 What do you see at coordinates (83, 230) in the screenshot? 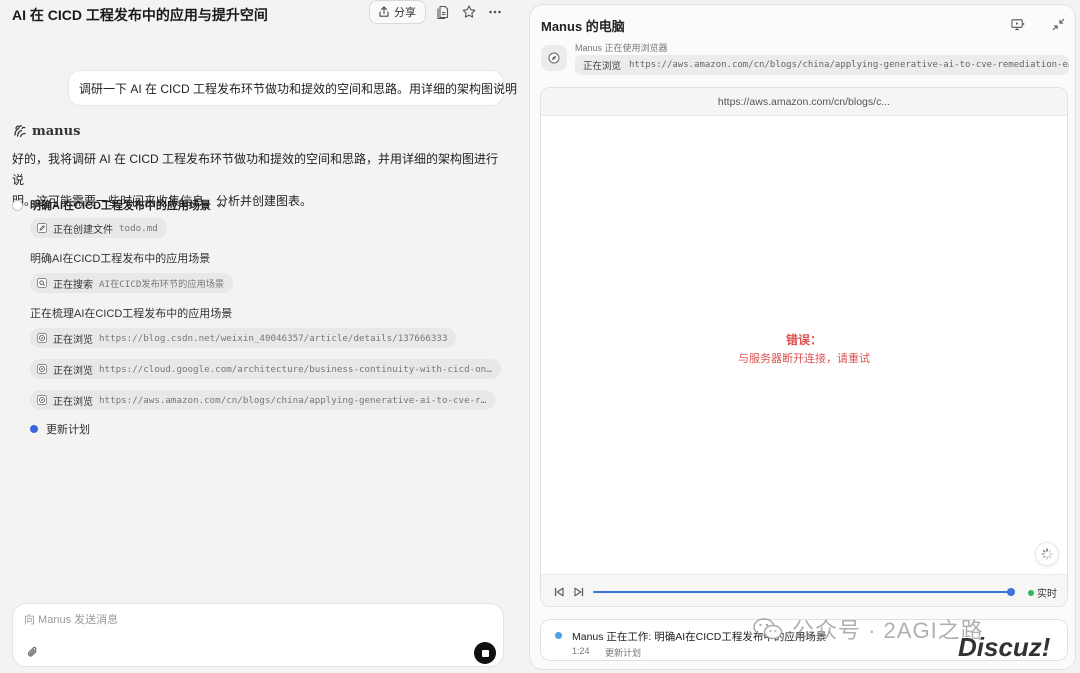
I see `chip-action: 正在创建文件` at bounding box center [83, 230].